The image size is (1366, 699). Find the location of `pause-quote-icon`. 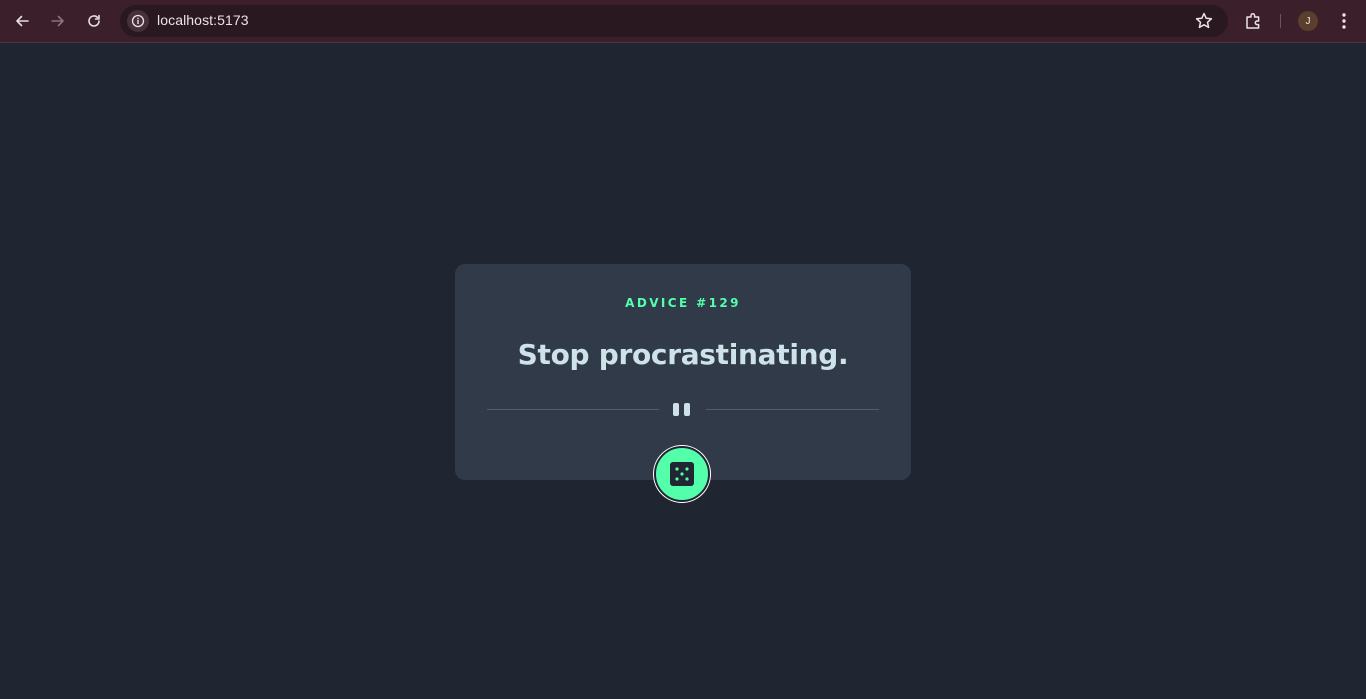

pause-quote-icon is located at coordinates (683, 409).